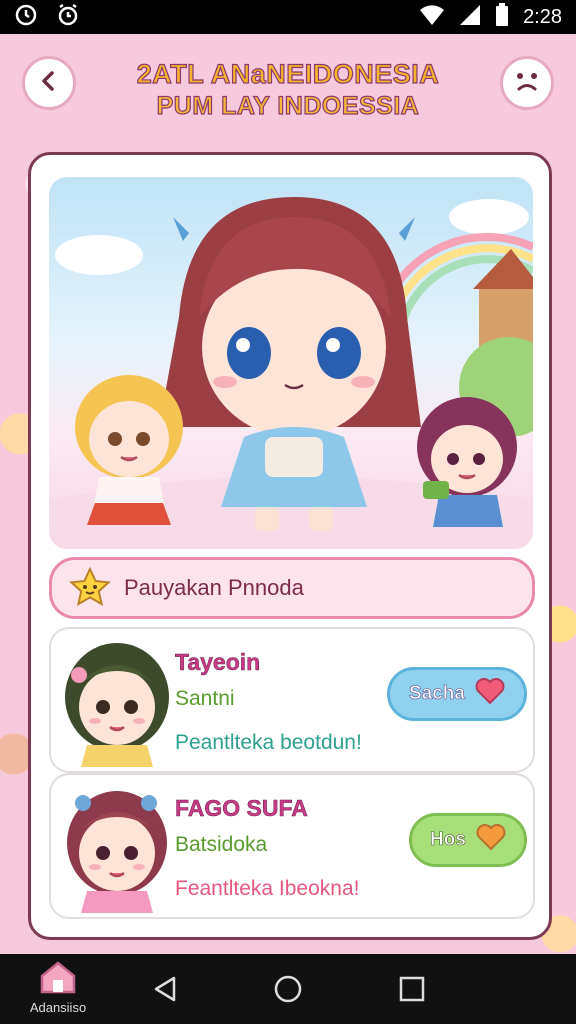 Image resolution: width=576 pixels, height=1024 pixels. I want to click on wifi-icon, so click(432, 17).